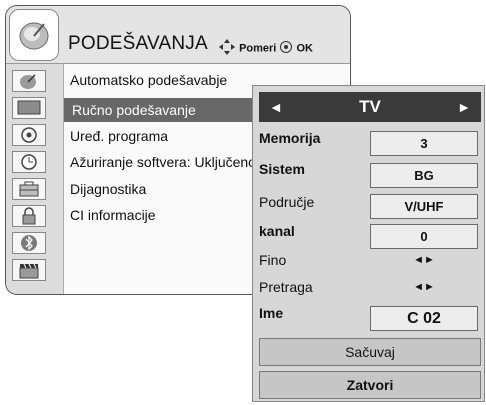  Describe the element at coordinates (282, 169) in the screenshot. I see `system-label: Sistem` at that location.